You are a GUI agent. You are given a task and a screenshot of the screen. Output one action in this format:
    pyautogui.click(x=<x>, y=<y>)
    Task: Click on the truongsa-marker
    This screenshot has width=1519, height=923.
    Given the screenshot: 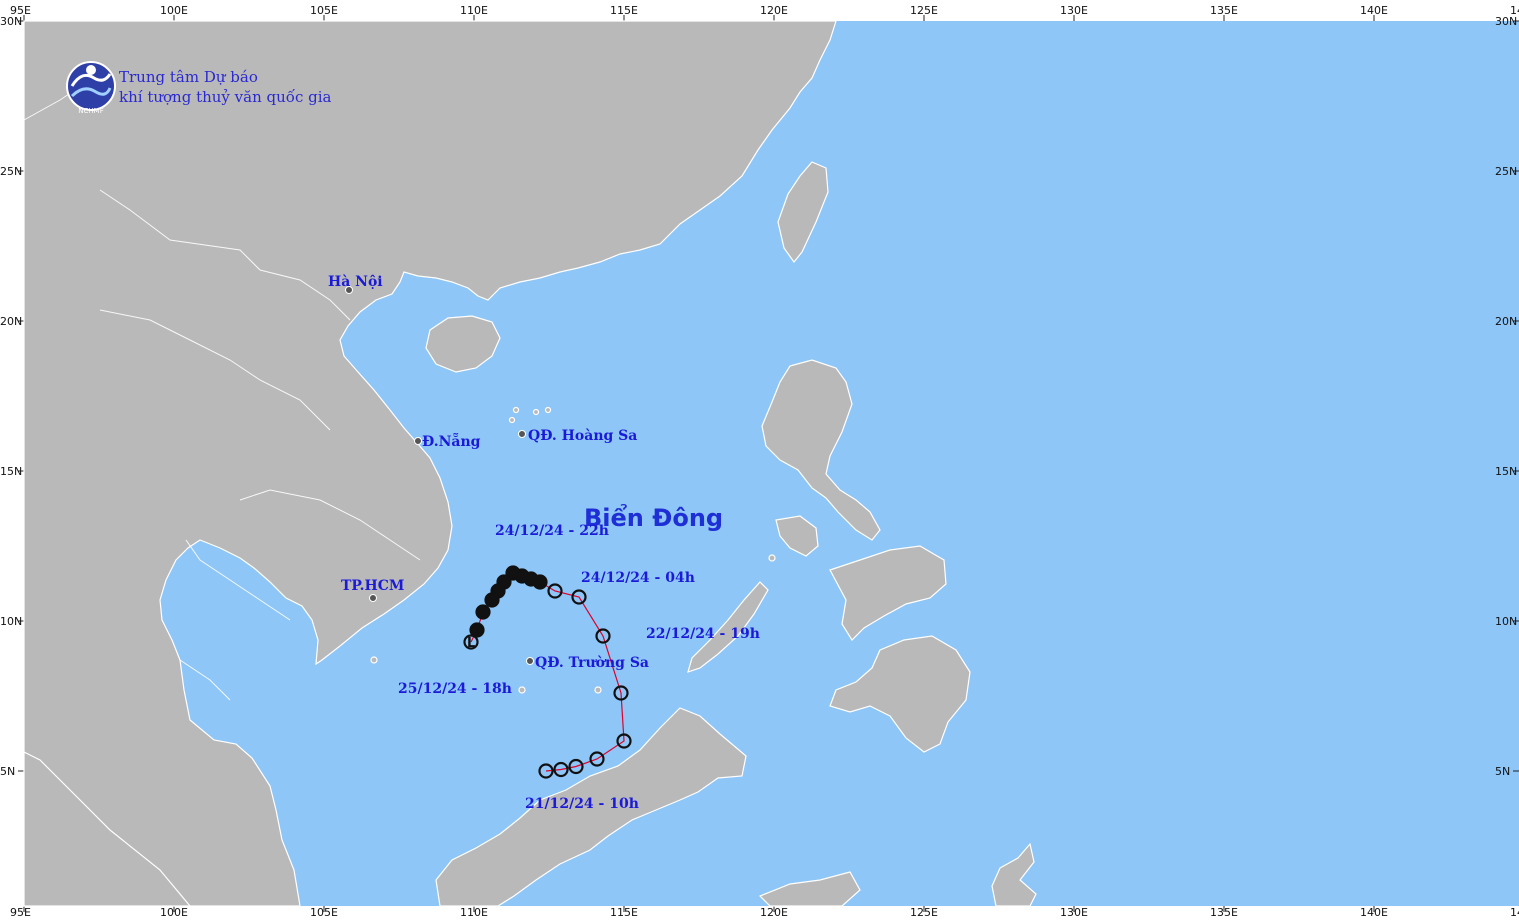 What is the action you would take?
    pyautogui.click(x=530, y=661)
    